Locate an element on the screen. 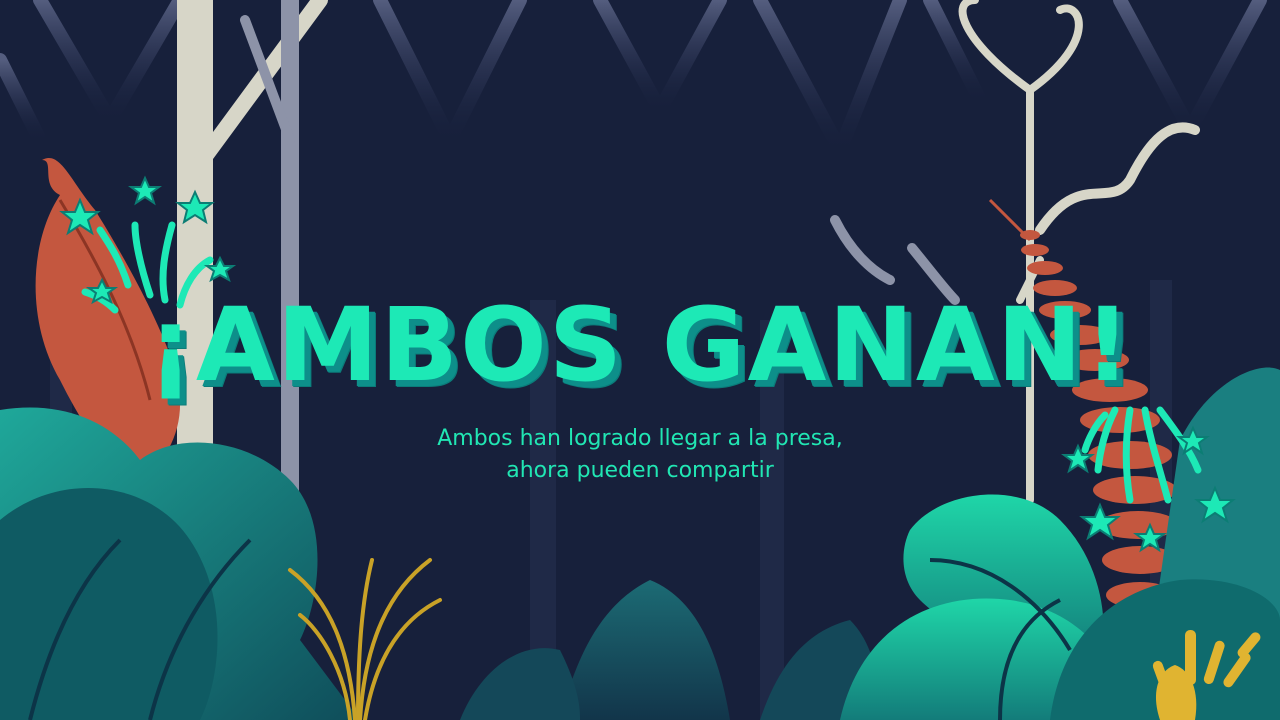 This screenshot has height=720, width=1280. subtitle-line-2: ahora pueden compartir is located at coordinates (640, 470).